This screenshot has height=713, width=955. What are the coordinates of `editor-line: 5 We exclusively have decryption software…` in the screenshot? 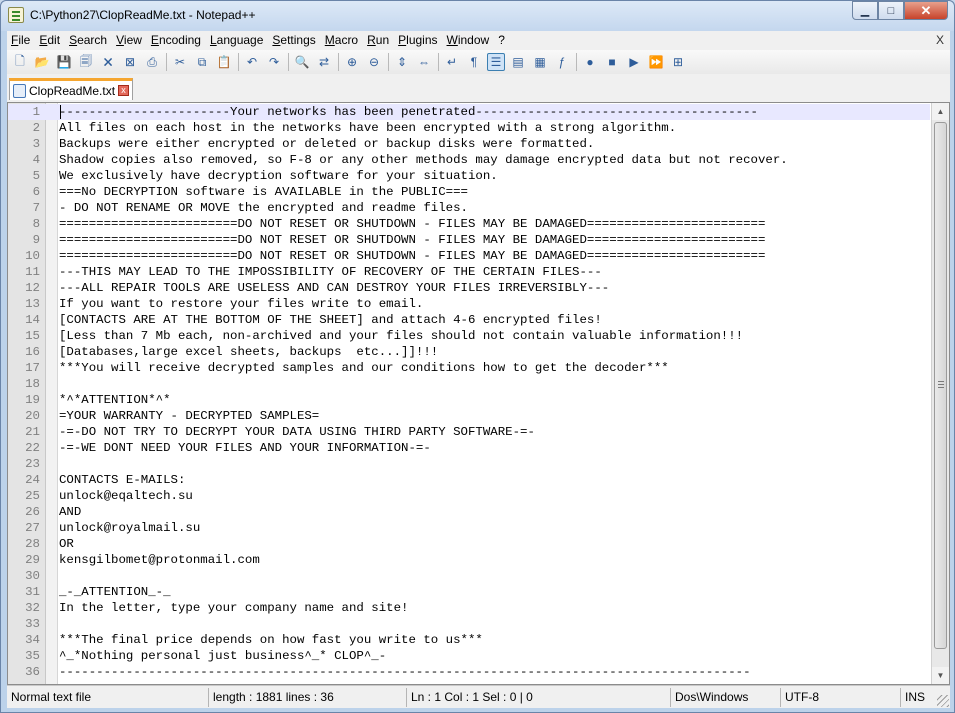 It's located at (469, 176).